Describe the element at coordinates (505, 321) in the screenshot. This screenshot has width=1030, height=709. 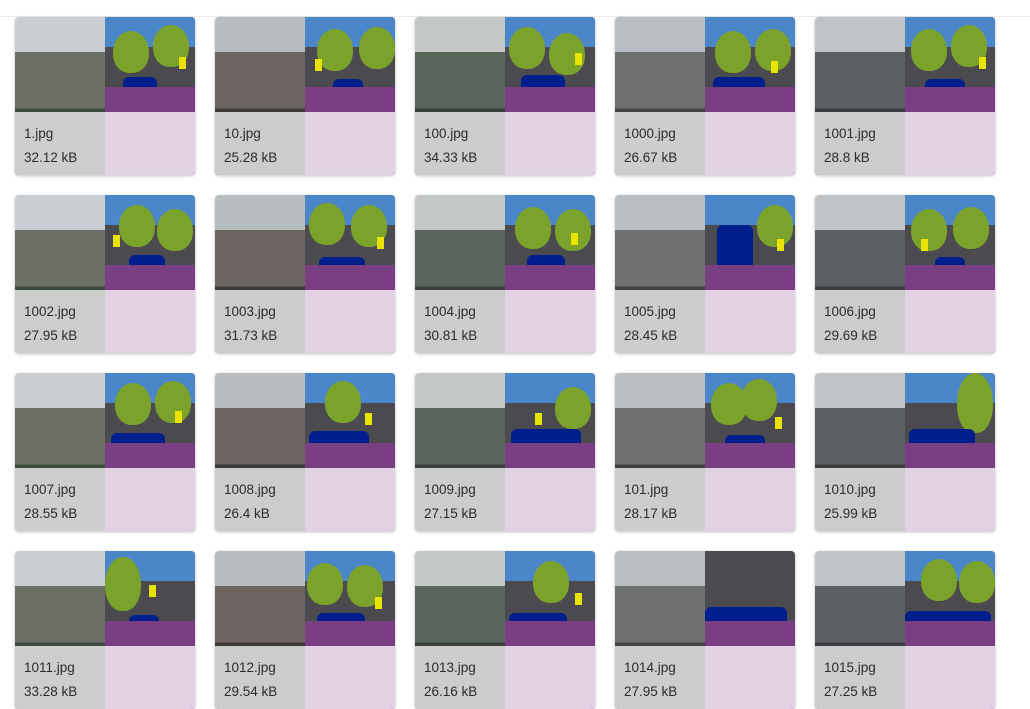
I see `file-info: 1004.jpg 30.81 kB` at that location.